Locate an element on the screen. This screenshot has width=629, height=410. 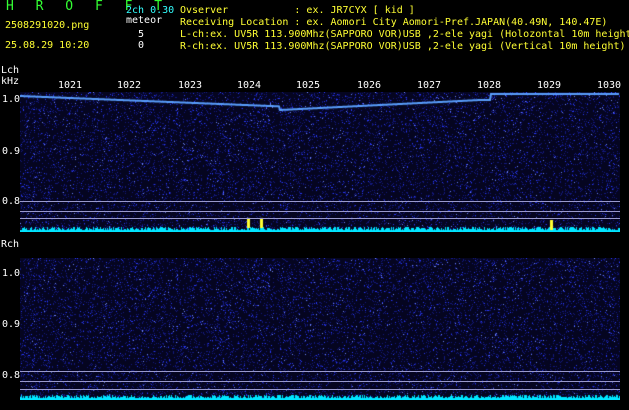
rch-label: Rch is located at coordinates (10, 244).